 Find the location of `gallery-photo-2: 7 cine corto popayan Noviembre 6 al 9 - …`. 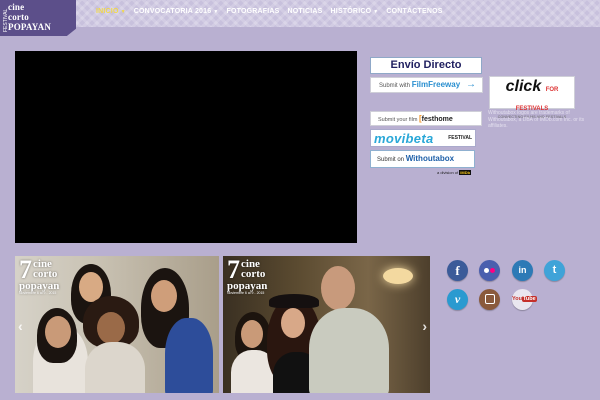

gallery-photo-2: 7 cine corto popayan Noviembre 6 al 9 - … is located at coordinates (326, 324).